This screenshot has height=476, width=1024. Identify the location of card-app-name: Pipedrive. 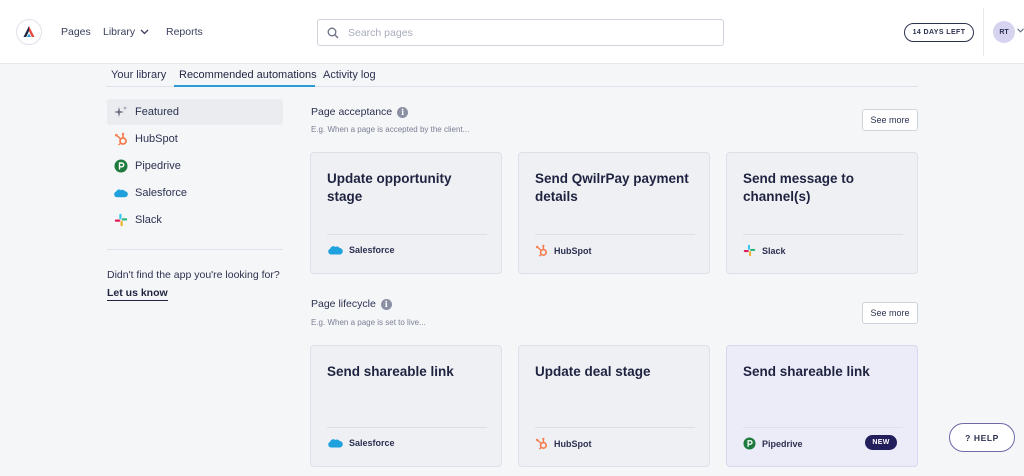
(782, 443).